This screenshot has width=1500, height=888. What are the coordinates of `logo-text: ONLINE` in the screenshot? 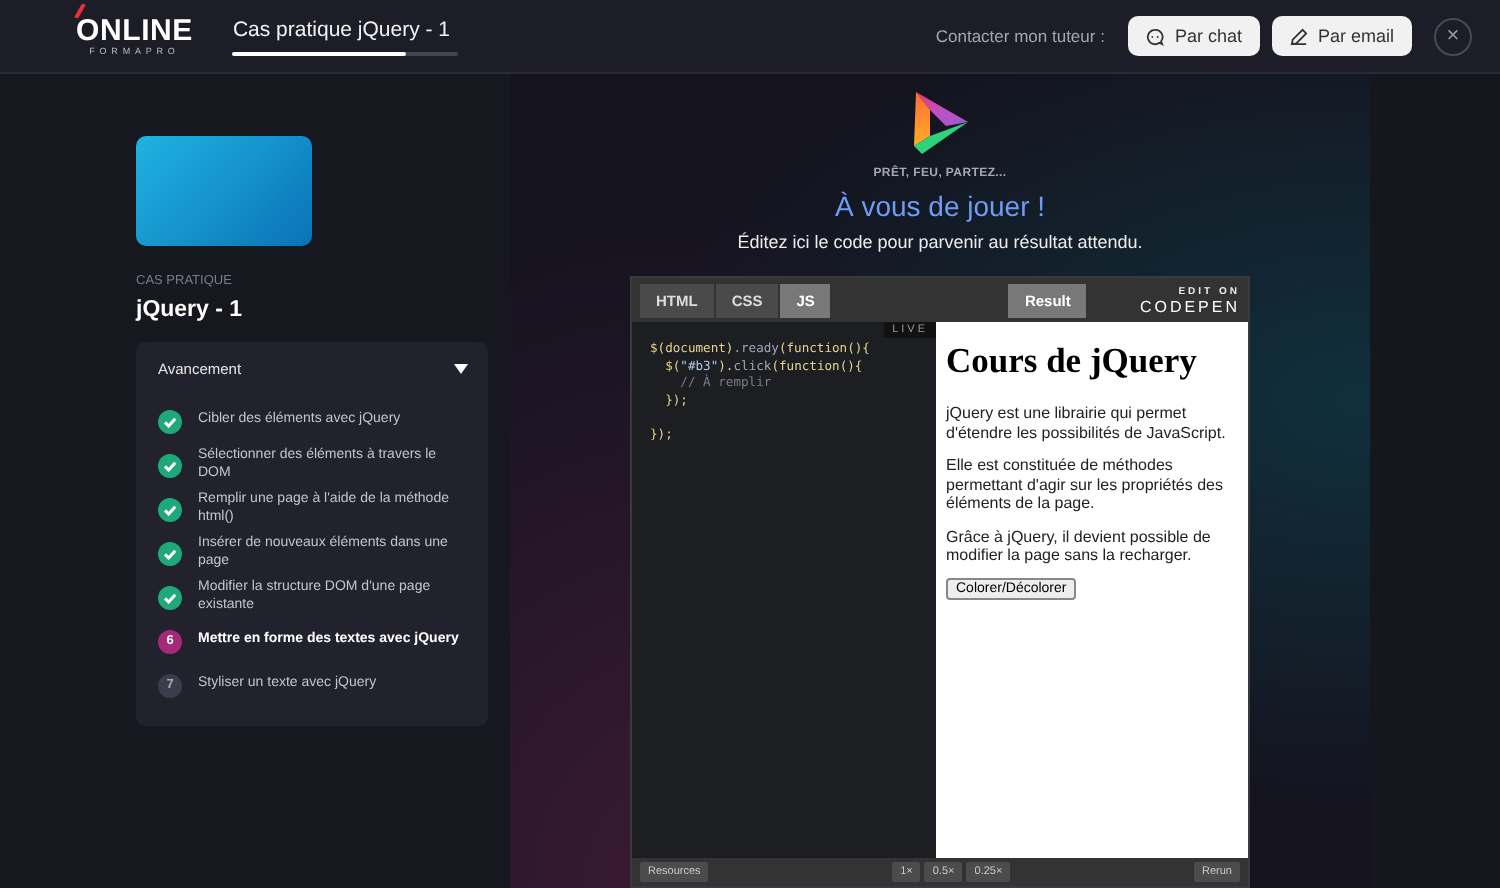 It's located at (134, 30).